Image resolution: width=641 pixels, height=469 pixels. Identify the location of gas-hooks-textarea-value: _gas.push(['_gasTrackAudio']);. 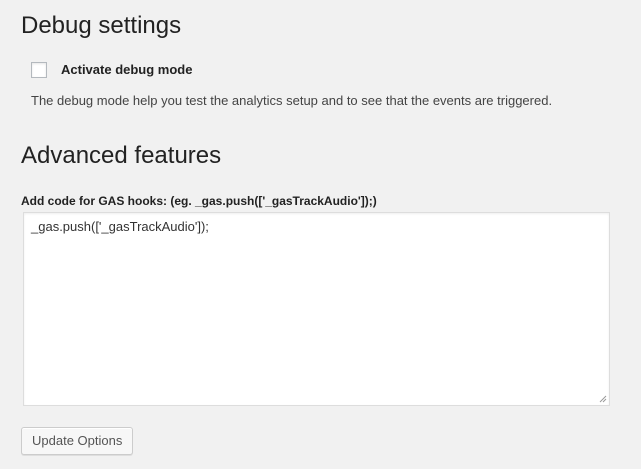
(120, 226).